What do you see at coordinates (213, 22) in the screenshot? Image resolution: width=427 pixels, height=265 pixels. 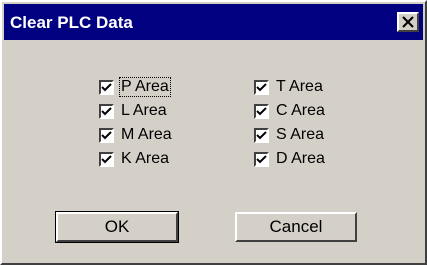 I see `title-bar: Clear PLC Data` at bounding box center [213, 22].